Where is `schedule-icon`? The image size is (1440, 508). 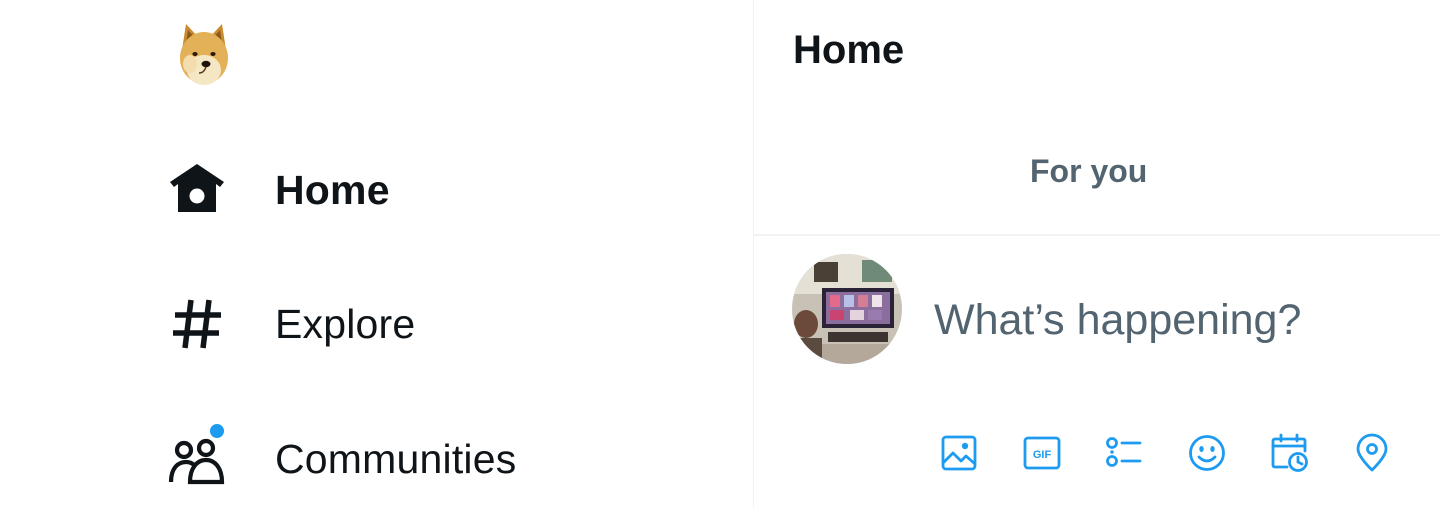 schedule-icon is located at coordinates (1289, 453).